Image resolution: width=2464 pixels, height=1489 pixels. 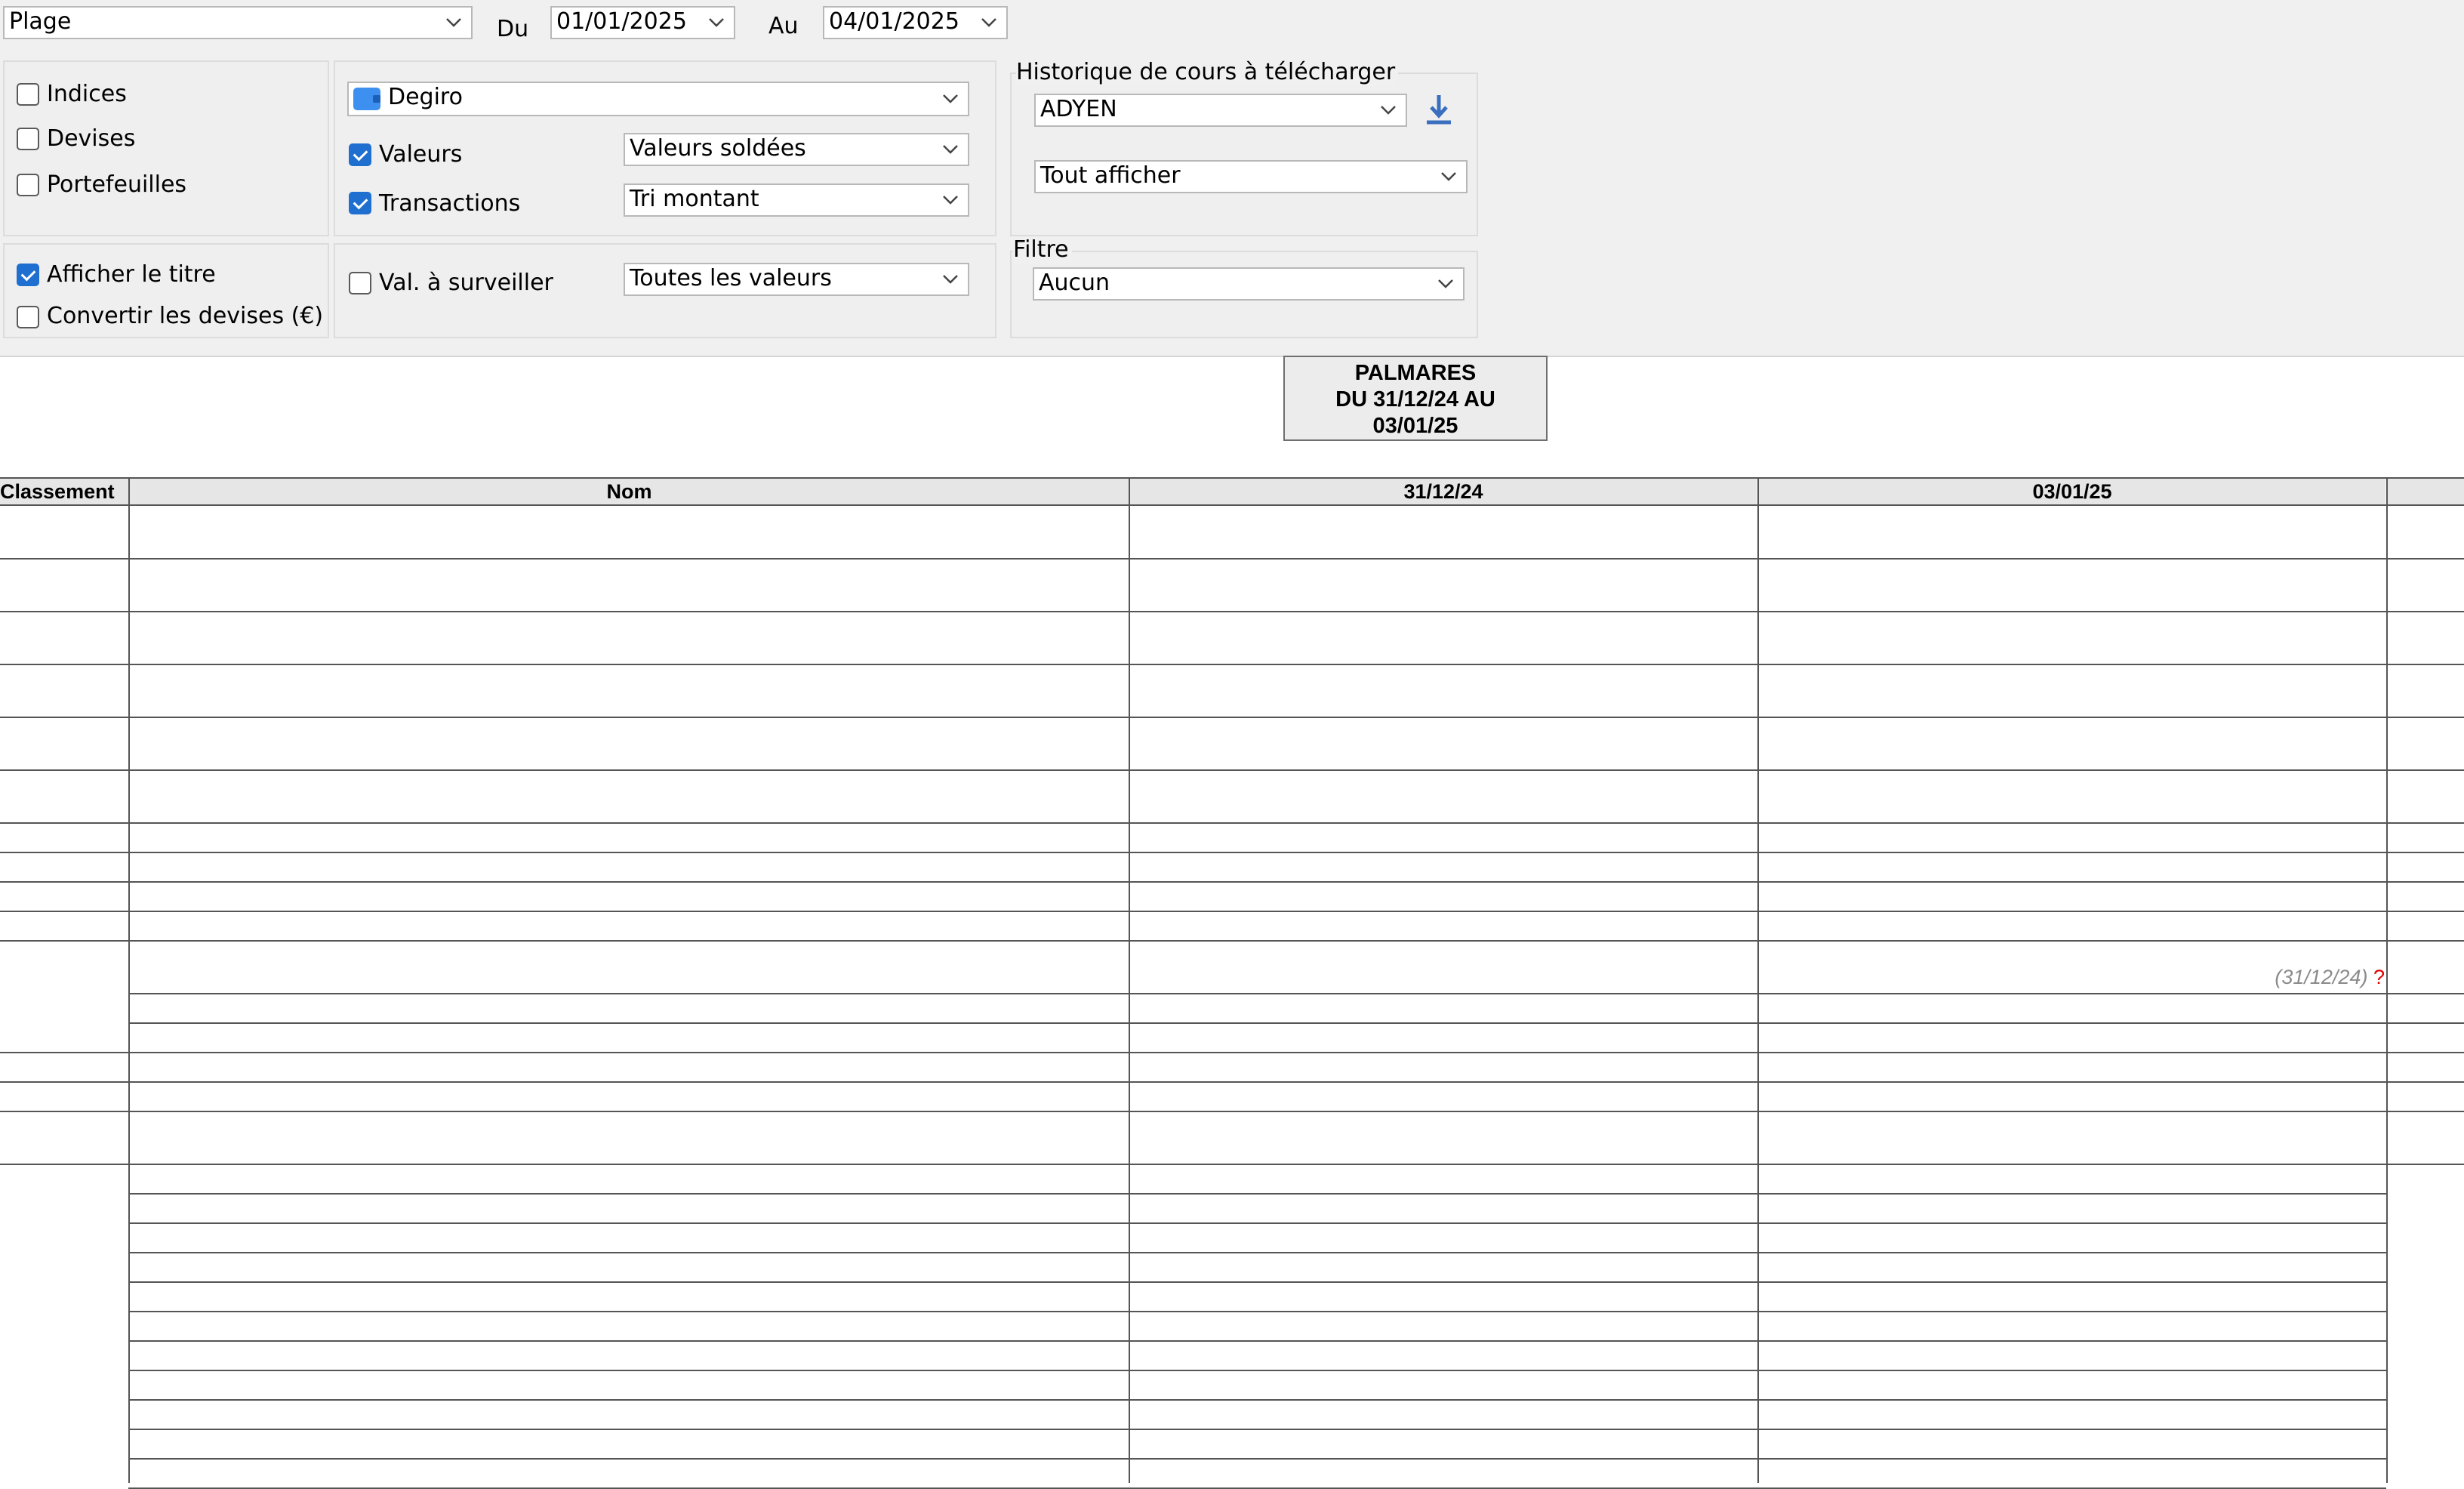 I want to click on history-ticker-value: ADYEN, so click(x=1078, y=109).